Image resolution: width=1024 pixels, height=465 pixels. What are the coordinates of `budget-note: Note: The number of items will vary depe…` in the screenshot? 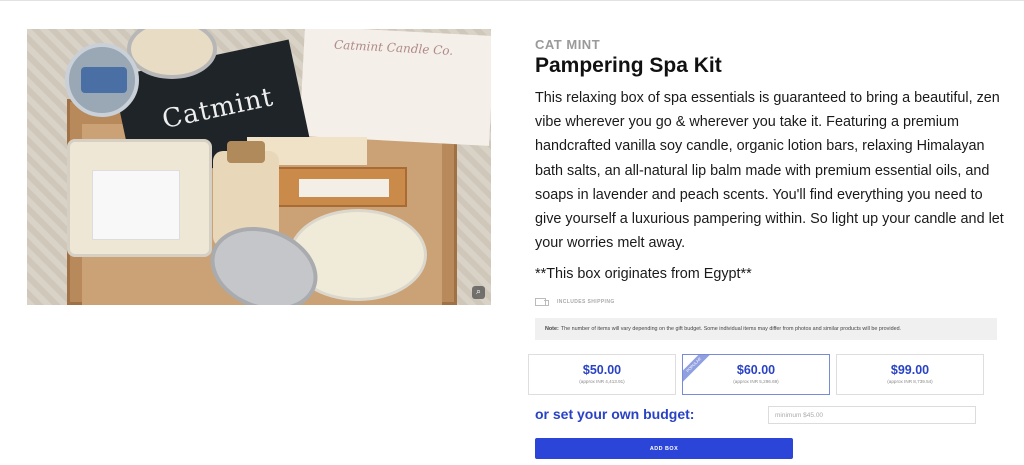 It's located at (766, 329).